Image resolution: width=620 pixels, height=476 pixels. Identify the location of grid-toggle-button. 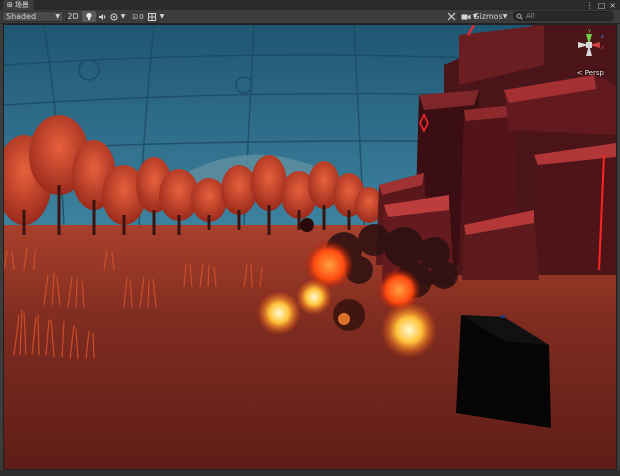
(152, 16).